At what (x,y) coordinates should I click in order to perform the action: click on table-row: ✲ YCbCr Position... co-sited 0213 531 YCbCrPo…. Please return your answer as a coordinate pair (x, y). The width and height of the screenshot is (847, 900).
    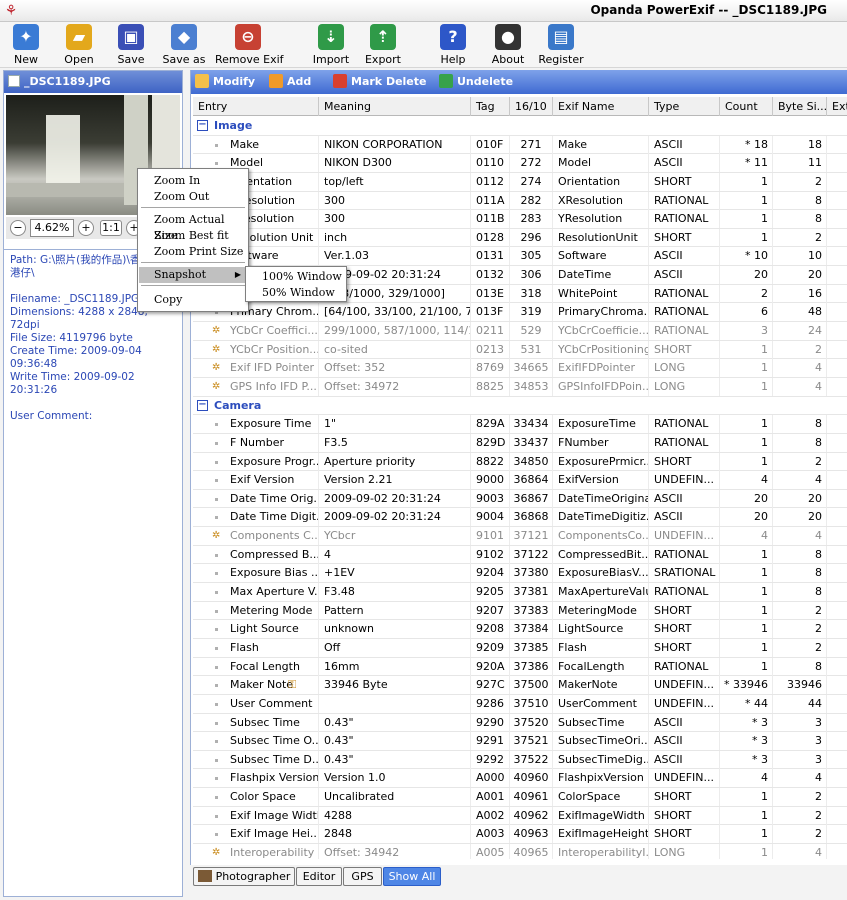
    Looking at the image, I should click on (520, 350).